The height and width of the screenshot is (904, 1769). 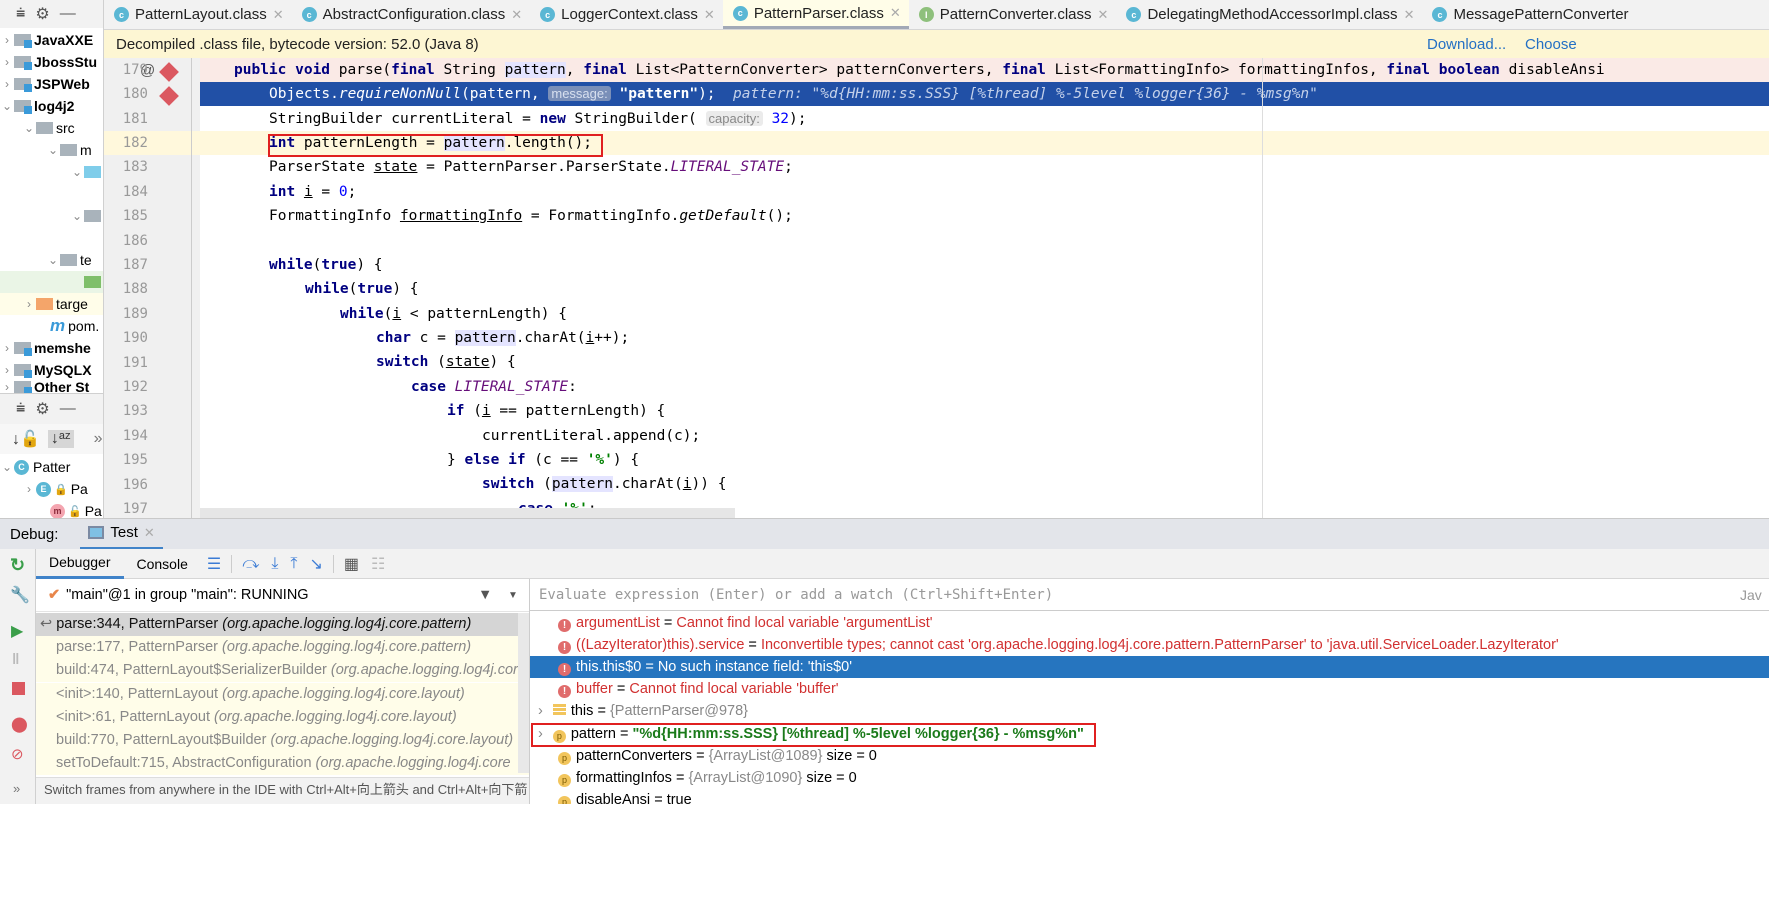 What do you see at coordinates (17, 631) in the screenshot?
I see `resume-icon: ▶` at bounding box center [17, 631].